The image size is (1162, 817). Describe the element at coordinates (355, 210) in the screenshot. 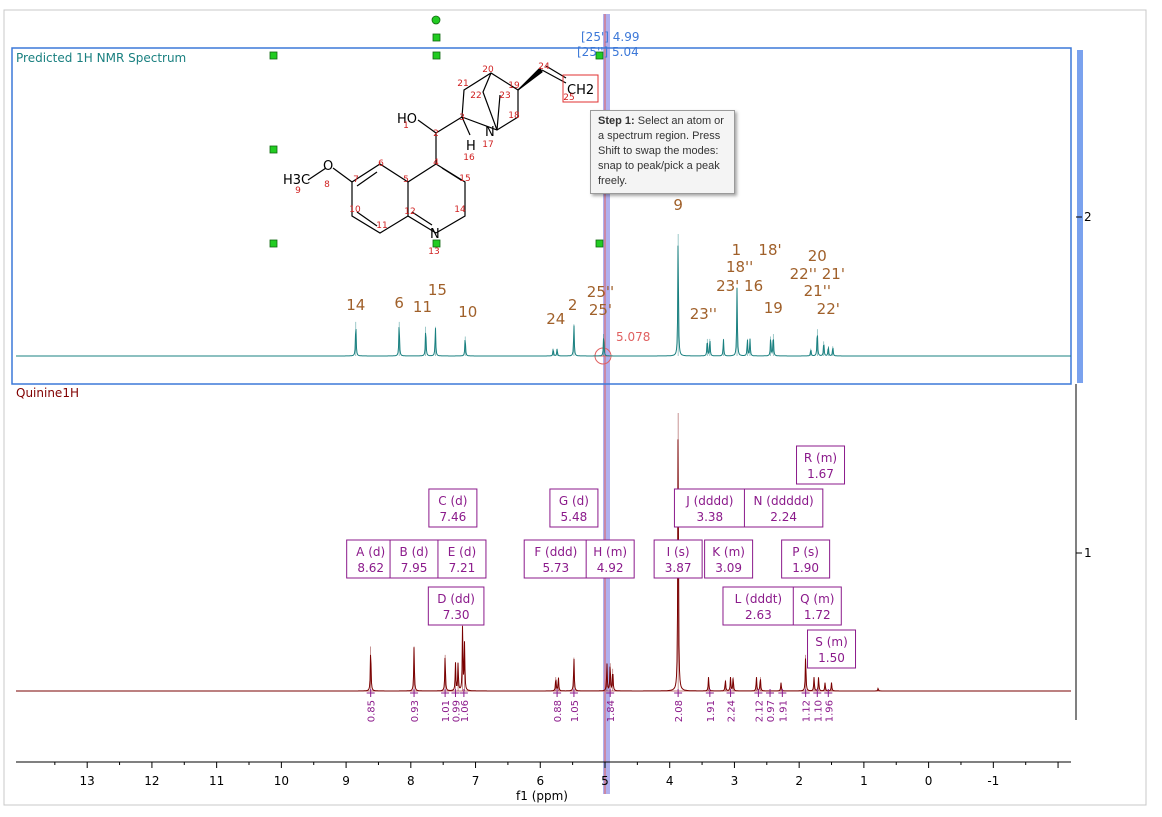

I see `atom-number: 10` at that location.